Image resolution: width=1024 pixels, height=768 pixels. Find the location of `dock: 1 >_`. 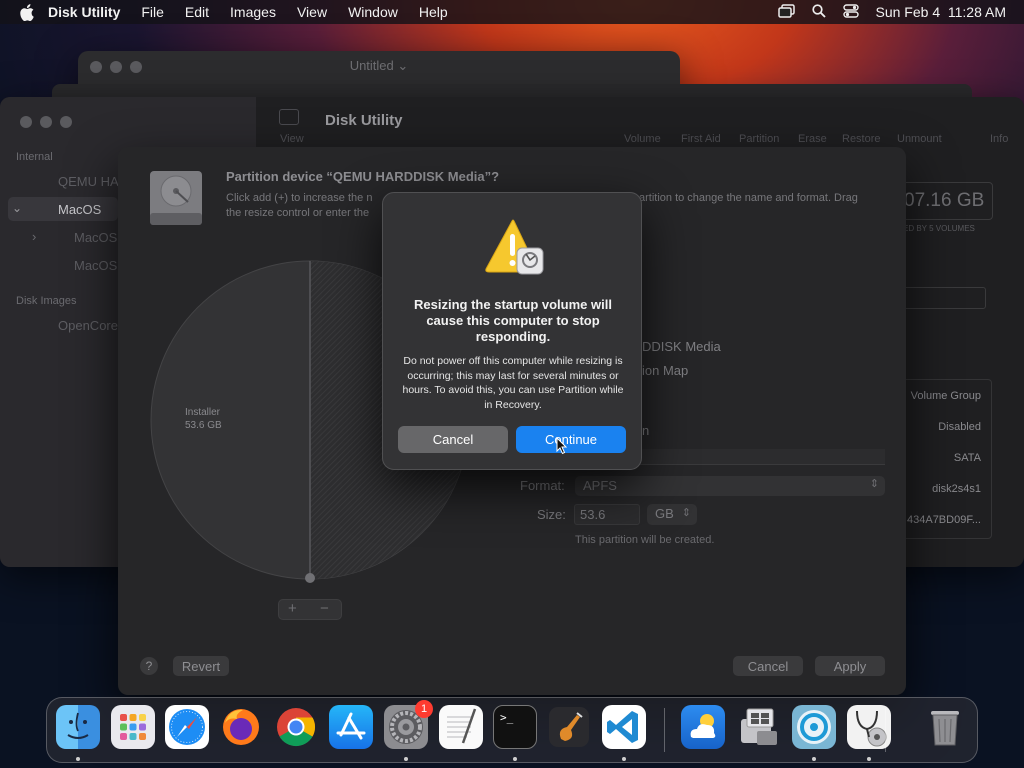

dock: 1 >_ is located at coordinates (512, 730).